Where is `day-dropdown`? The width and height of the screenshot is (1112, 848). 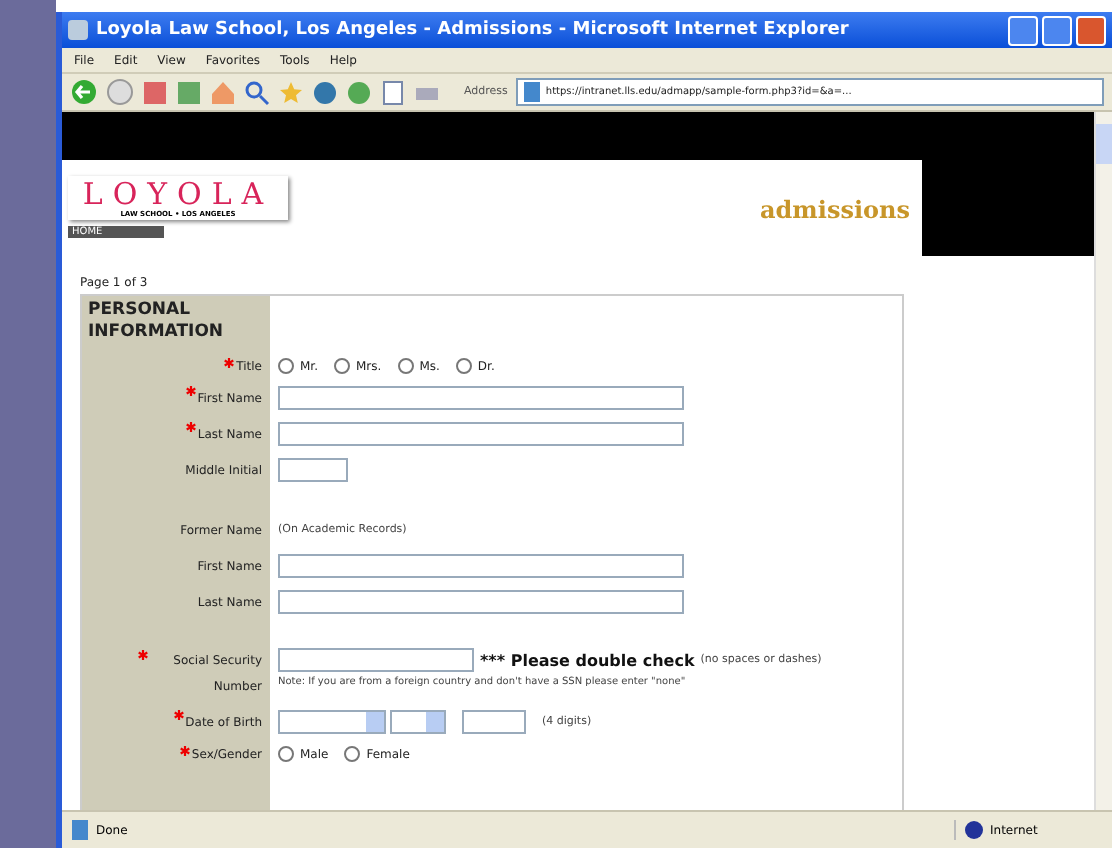 day-dropdown is located at coordinates (418, 722).